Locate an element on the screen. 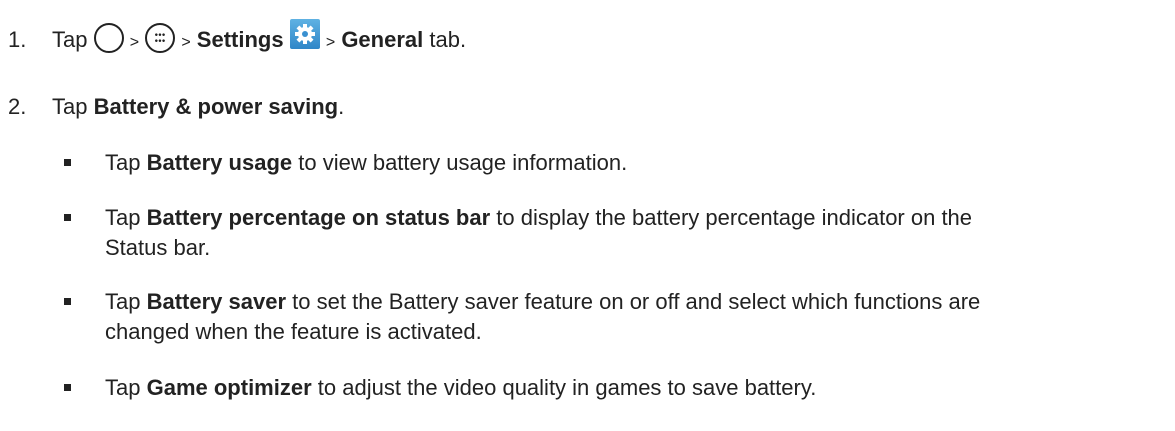 This screenshot has height=431, width=1175. bullet-description-continued: changed when the feature is activated. is located at coordinates (293, 331).